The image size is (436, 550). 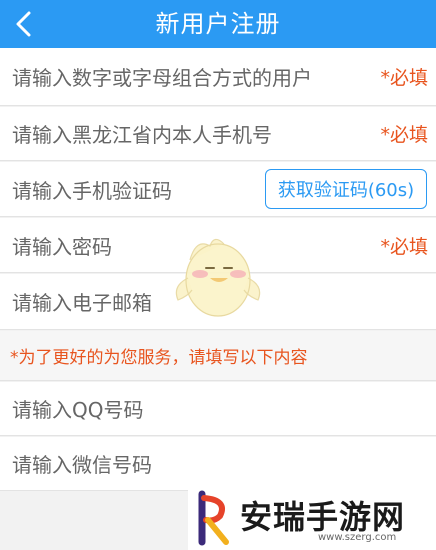 What do you see at coordinates (218, 189) in the screenshot?
I see `verification-code-field: 请输入手机验证码 获取验证码(60s)` at bounding box center [218, 189].